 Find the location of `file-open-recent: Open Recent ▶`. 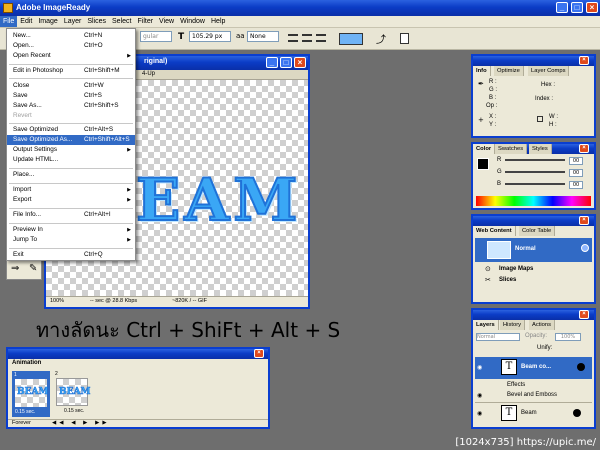

file-open-recent: Open Recent ▶ is located at coordinates (71, 56).